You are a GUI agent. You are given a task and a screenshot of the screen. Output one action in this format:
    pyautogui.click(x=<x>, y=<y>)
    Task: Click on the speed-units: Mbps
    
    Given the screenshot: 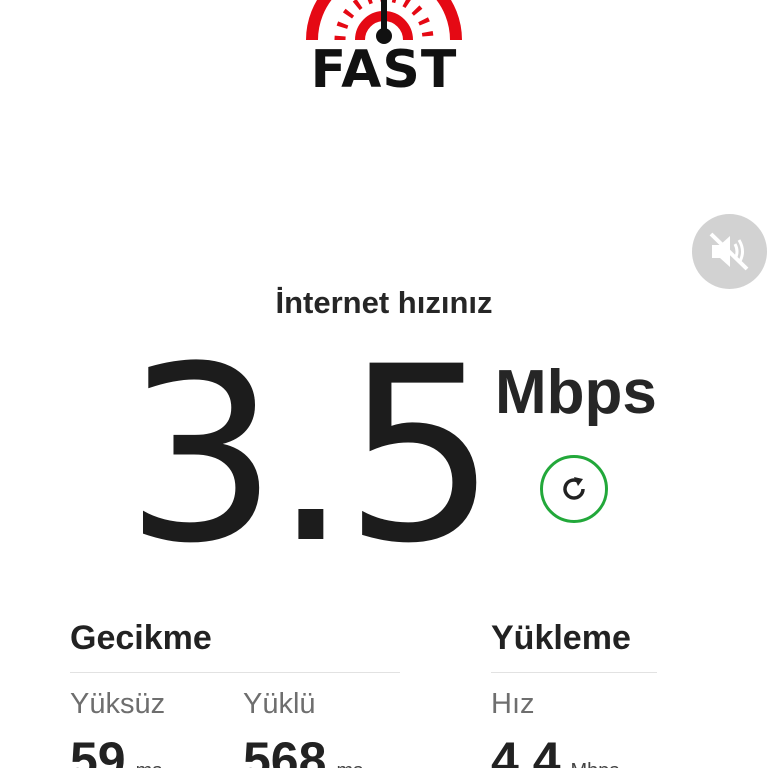 What is the action you would take?
    pyautogui.click(x=576, y=392)
    